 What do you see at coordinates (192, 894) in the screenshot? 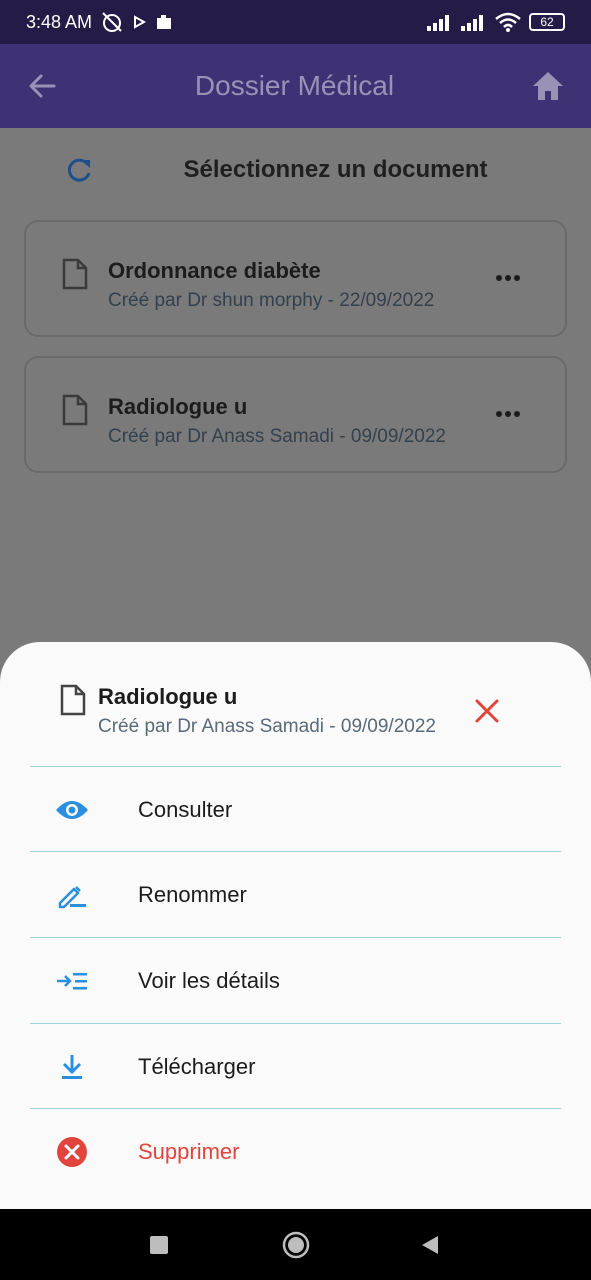
I see `option-label: Renommer` at bounding box center [192, 894].